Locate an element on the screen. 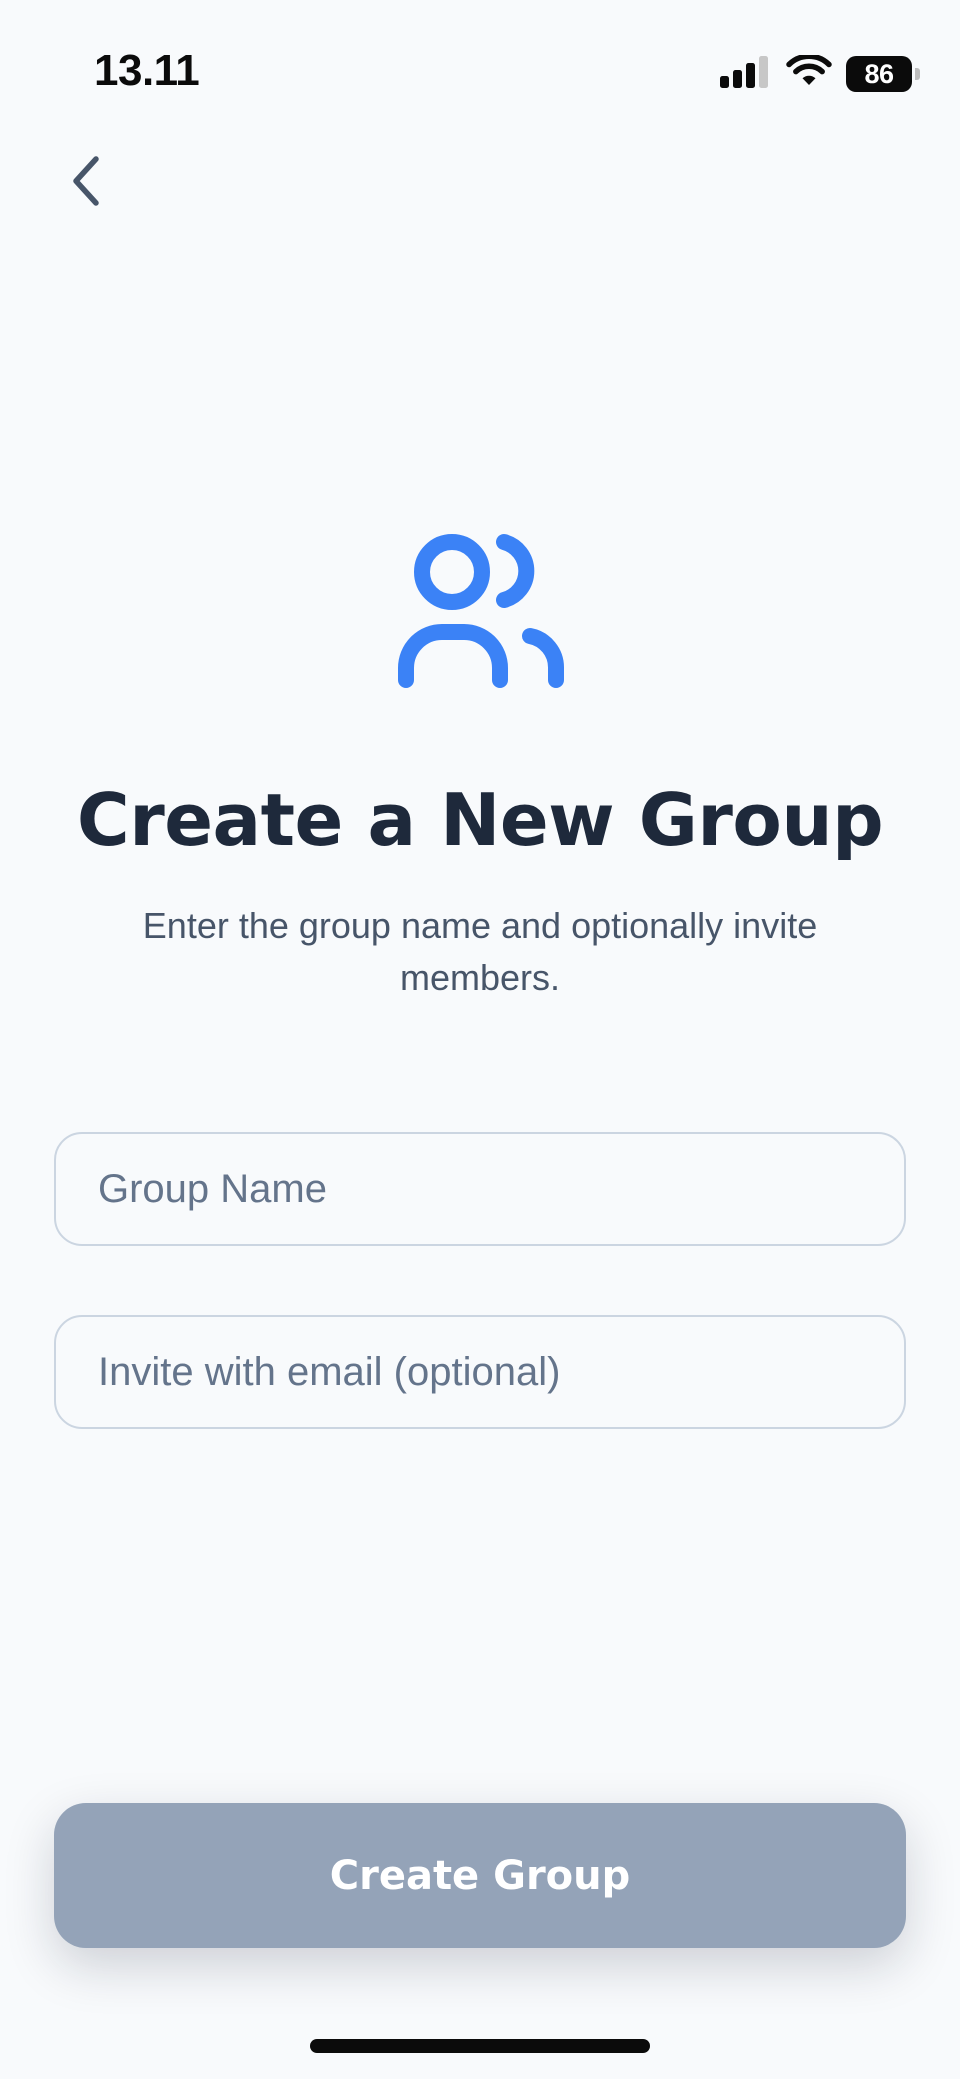 This screenshot has height=2079, width=960. battery-icon: 86 is located at coordinates (883, 74).